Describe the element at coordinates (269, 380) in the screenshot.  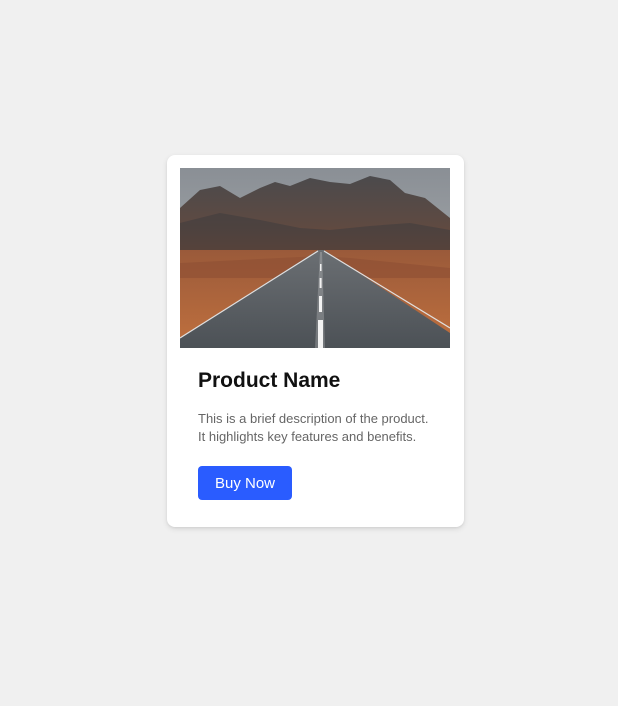
I see `product-title: Product Name` at that location.